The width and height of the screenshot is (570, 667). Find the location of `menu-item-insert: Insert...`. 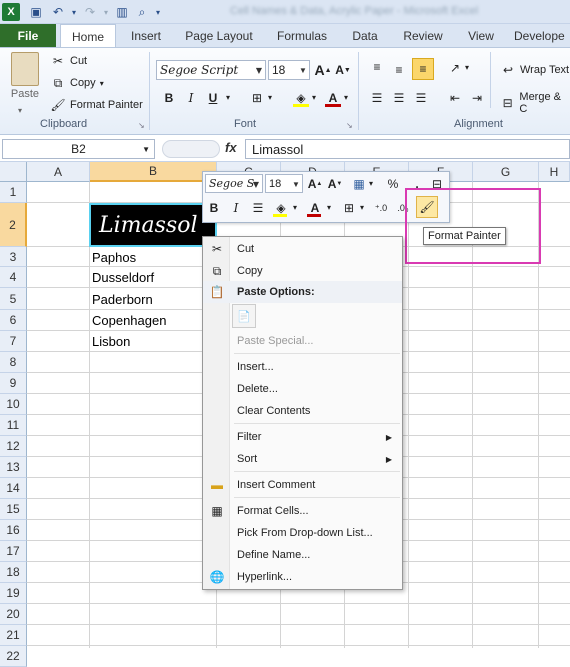

menu-item-insert: Insert... is located at coordinates (302, 367).